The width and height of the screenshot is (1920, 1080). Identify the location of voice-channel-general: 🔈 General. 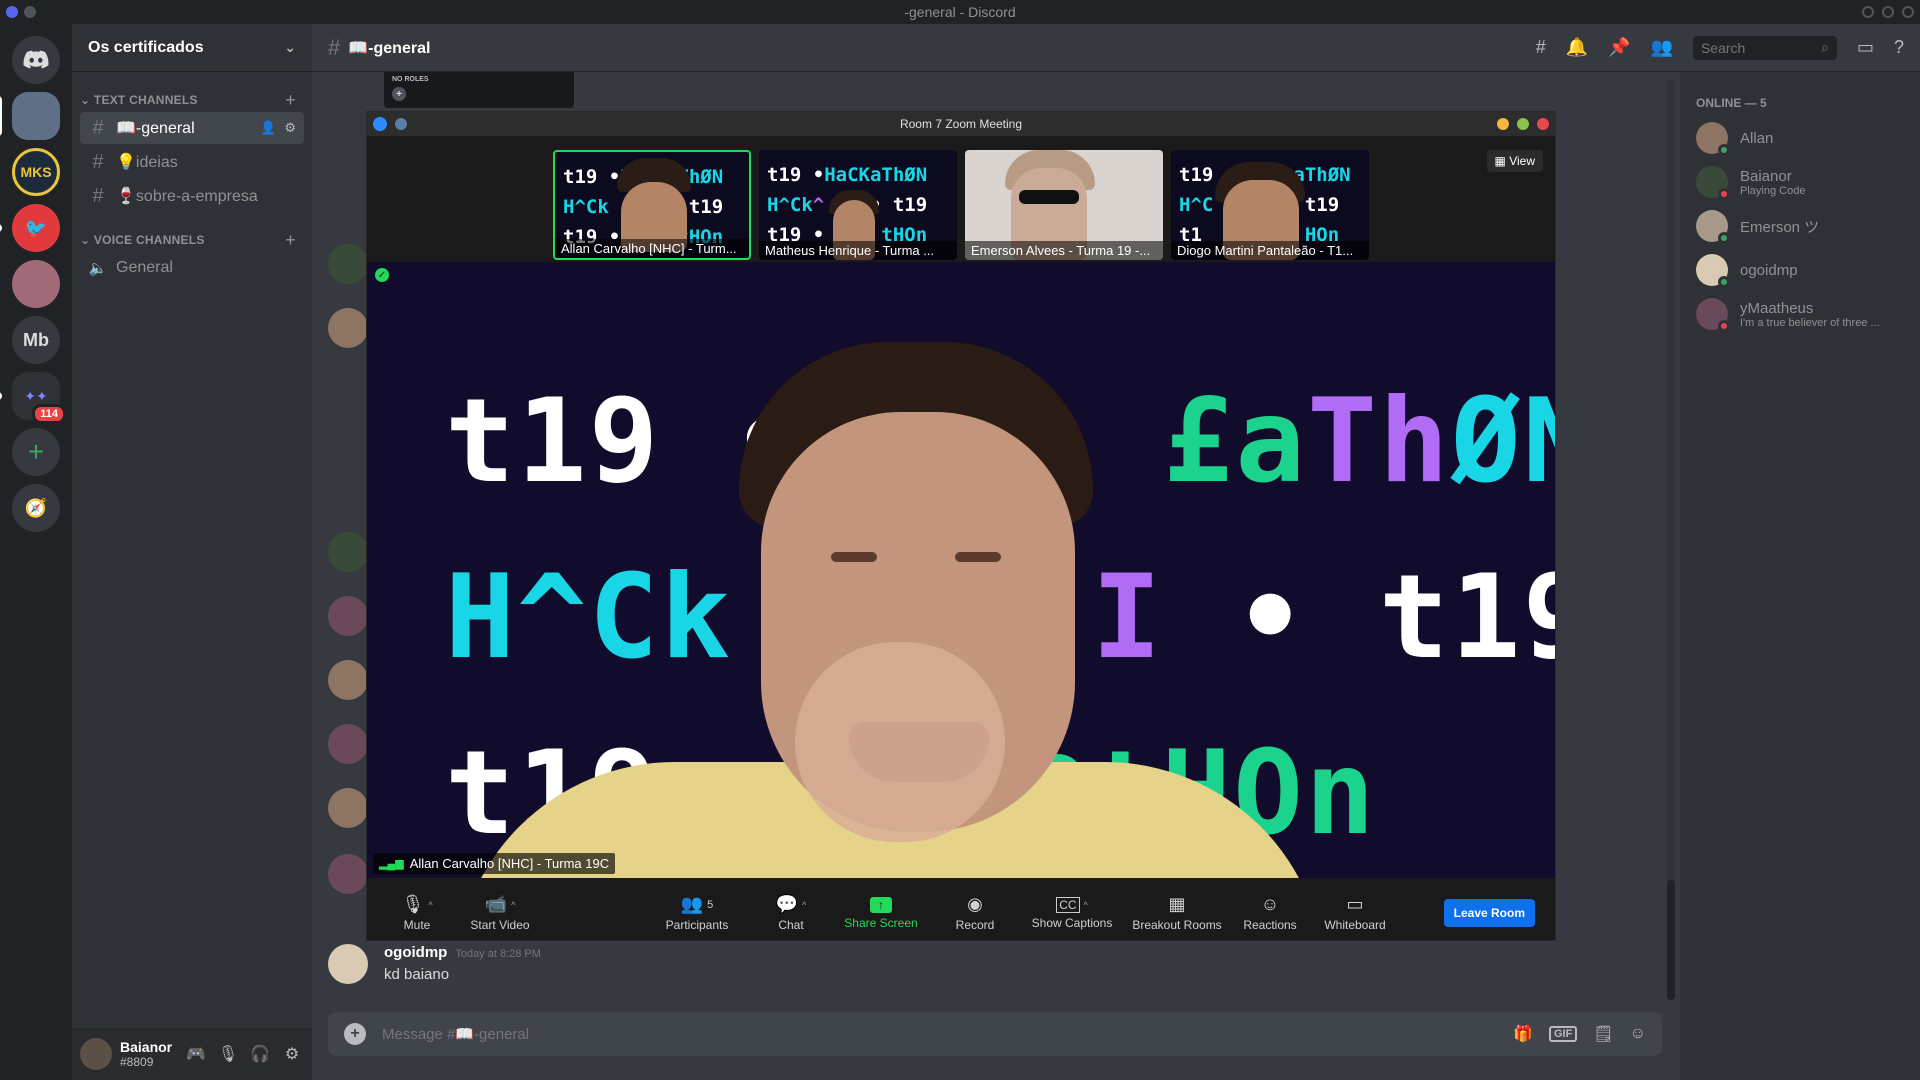
(192, 268).